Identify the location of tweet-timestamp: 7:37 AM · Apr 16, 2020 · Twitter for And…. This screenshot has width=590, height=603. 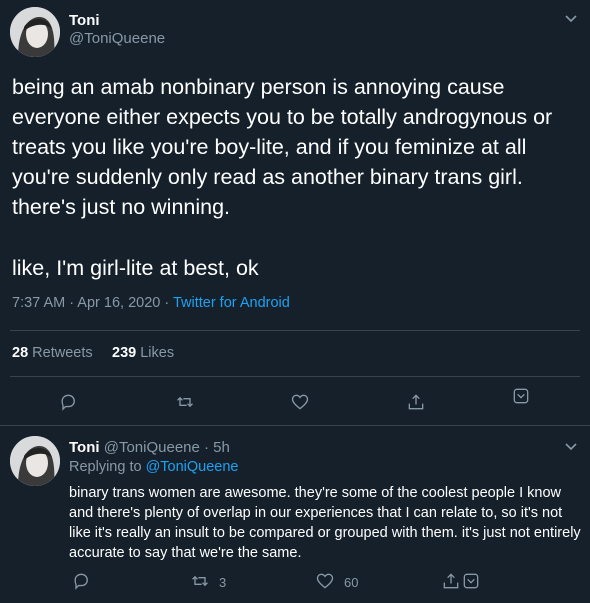
(151, 303).